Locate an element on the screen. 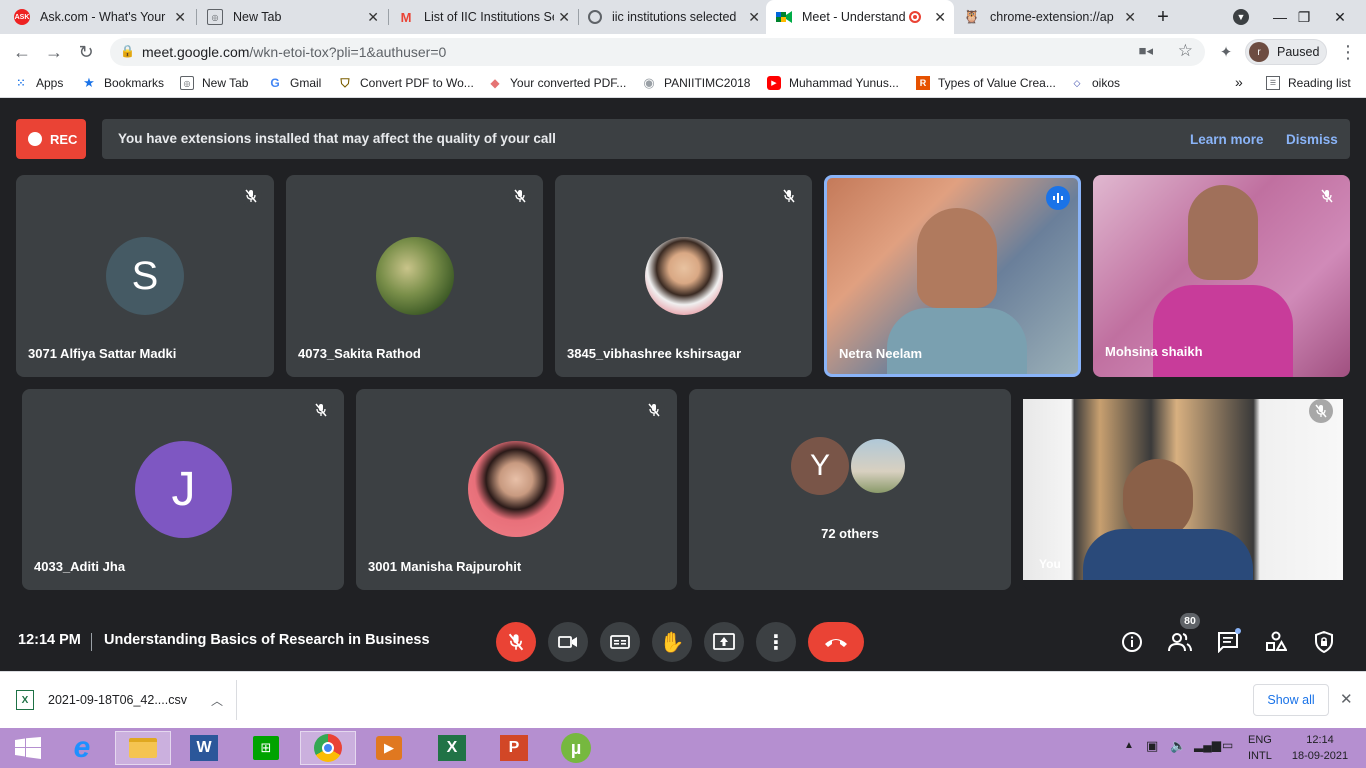 This screenshot has height=768, width=1366. bookmark-paniitimc: ◉ PANIITIMC2018 is located at coordinates (696, 82).